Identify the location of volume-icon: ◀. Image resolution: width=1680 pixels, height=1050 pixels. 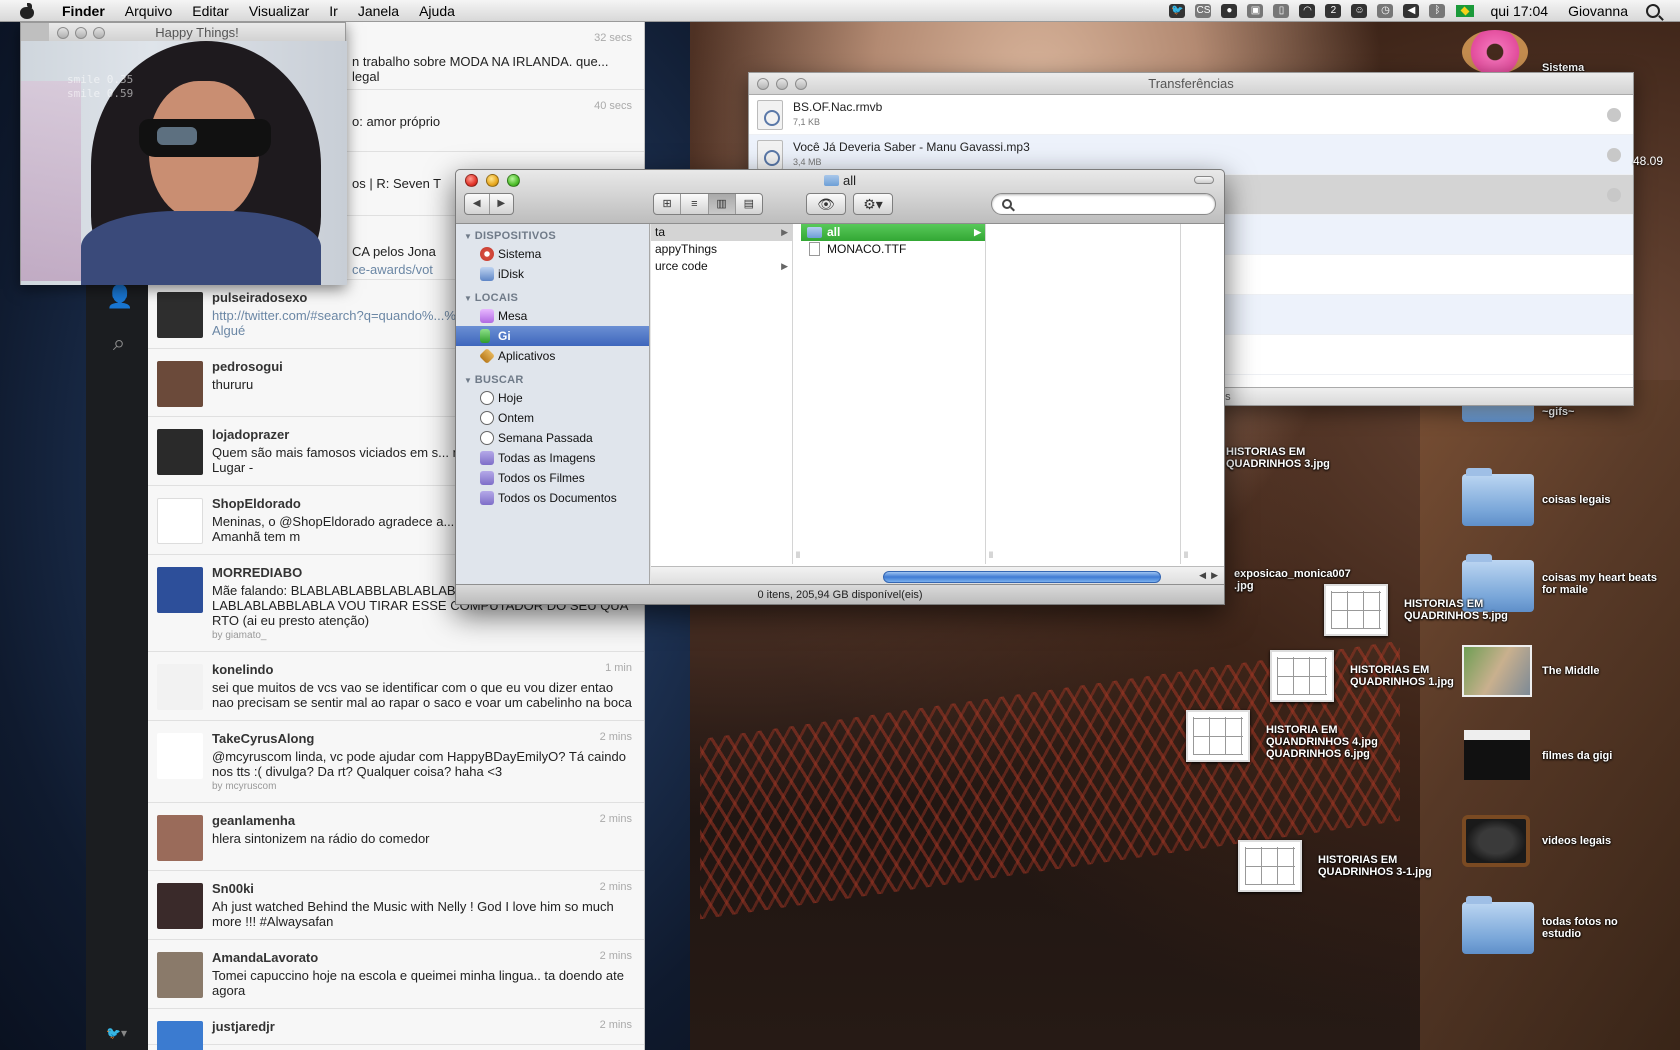
(1411, 10).